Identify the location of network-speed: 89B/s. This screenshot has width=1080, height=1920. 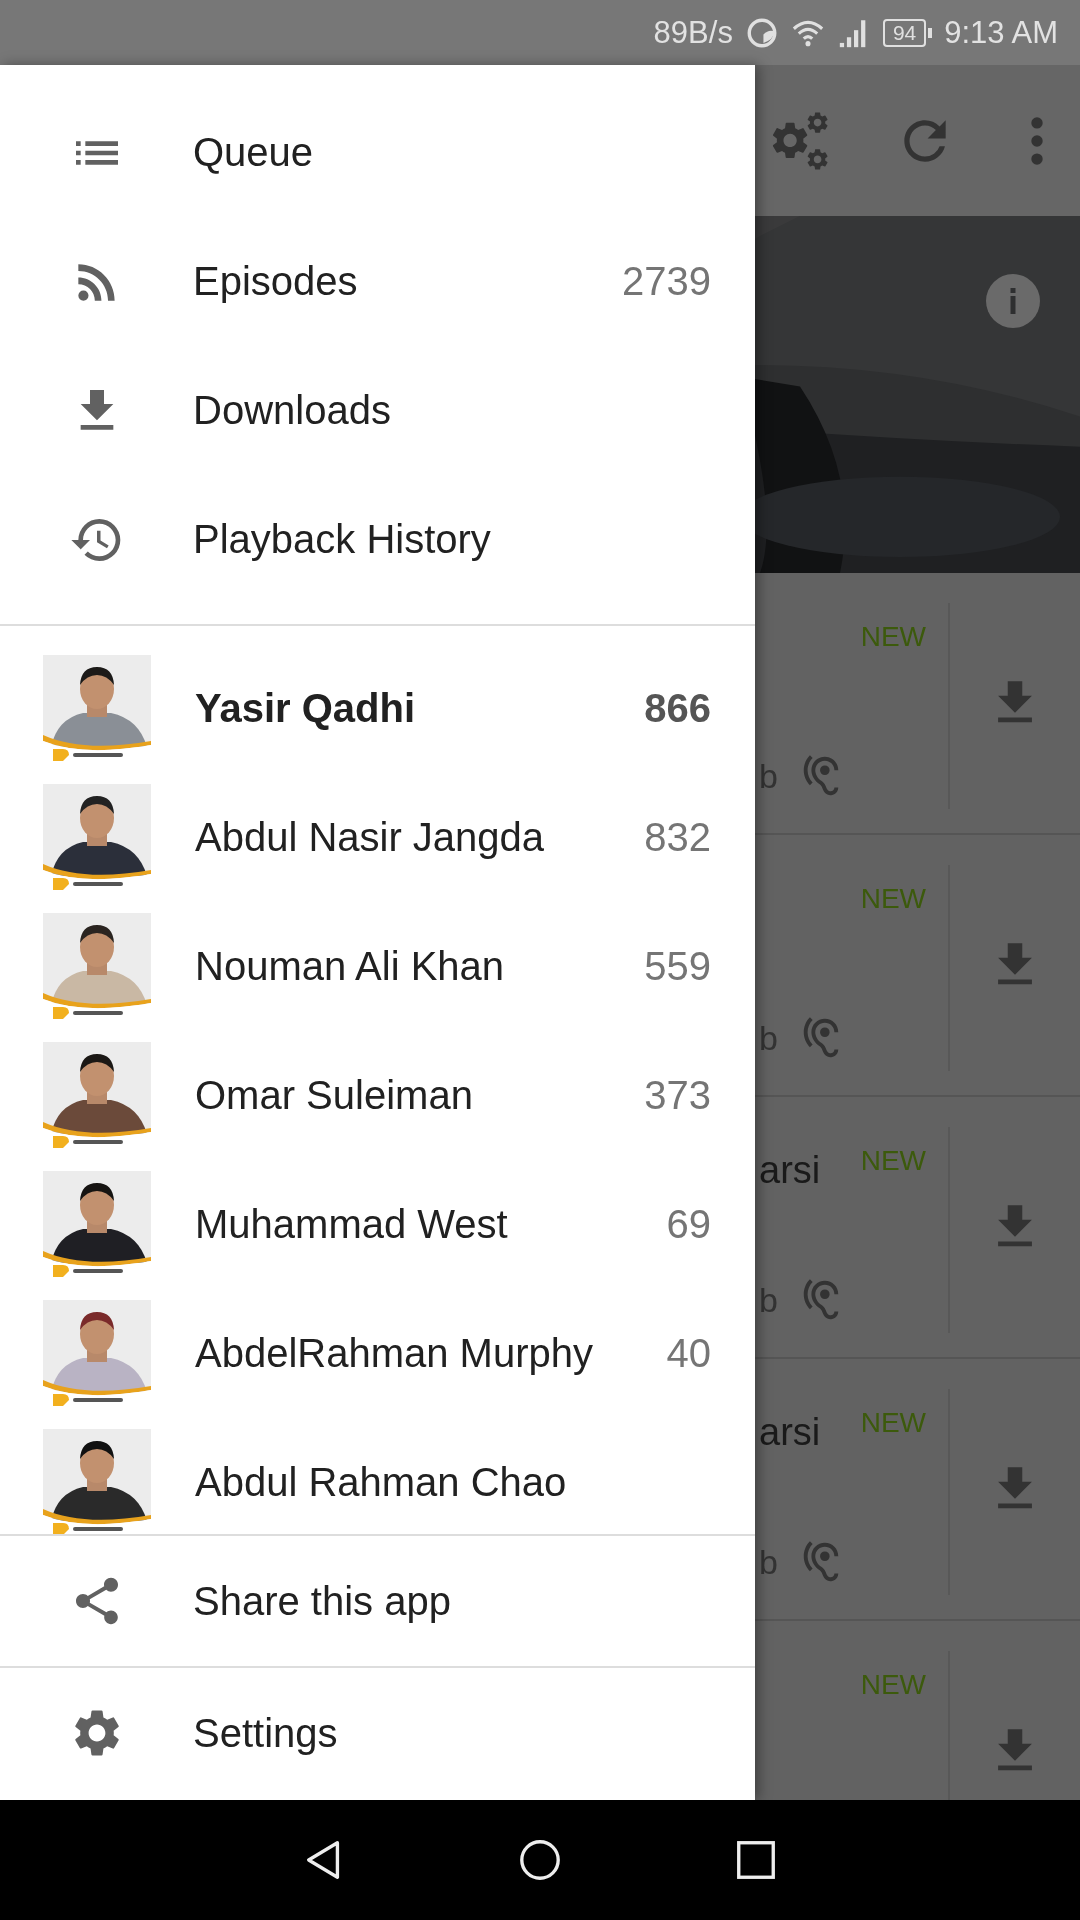
(693, 32).